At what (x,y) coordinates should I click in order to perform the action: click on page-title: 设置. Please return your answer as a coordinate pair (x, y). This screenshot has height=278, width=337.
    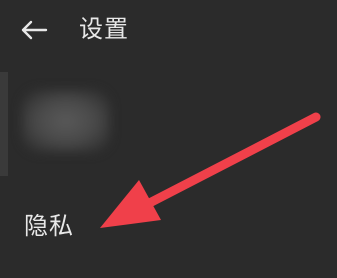
    Looking at the image, I should click on (104, 29).